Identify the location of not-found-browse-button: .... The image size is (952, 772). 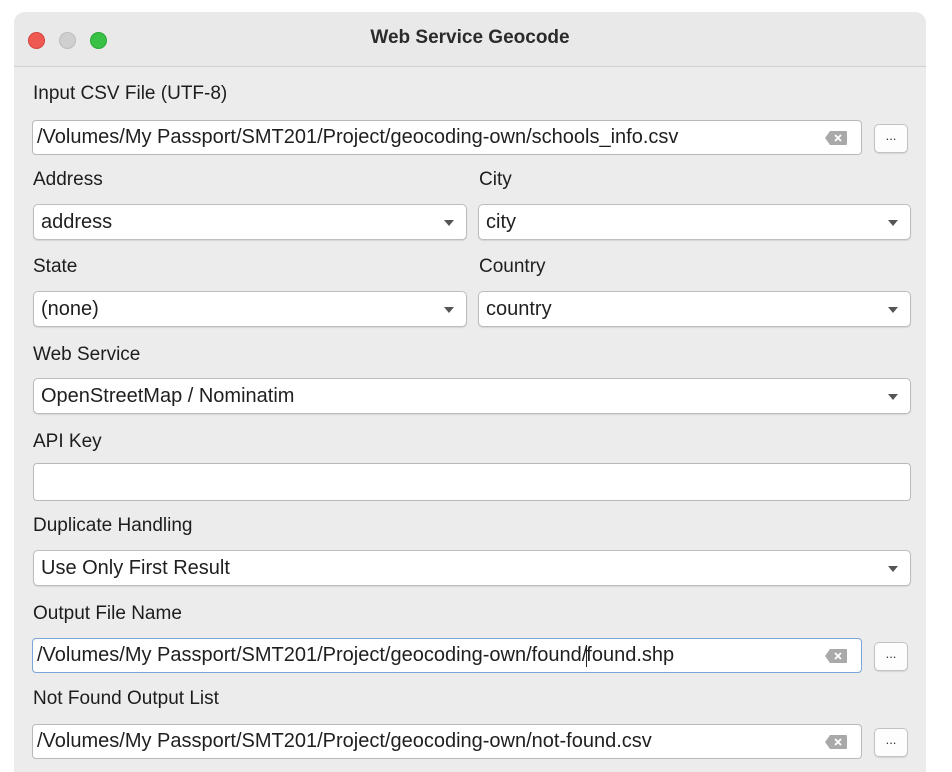
(891, 742).